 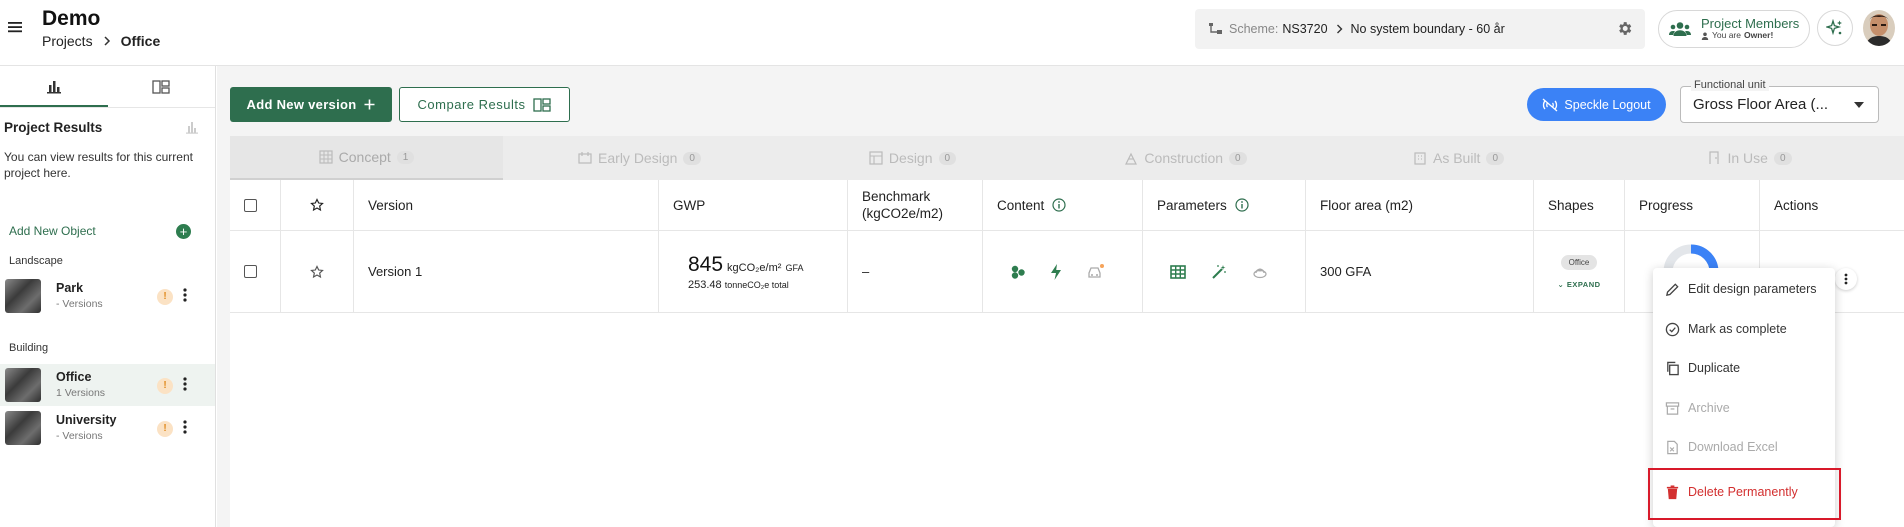 What do you see at coordinates (36, 261) in the screenshot?
I see `group-label-landscape: Landscape` at bounding box center [36, 261].